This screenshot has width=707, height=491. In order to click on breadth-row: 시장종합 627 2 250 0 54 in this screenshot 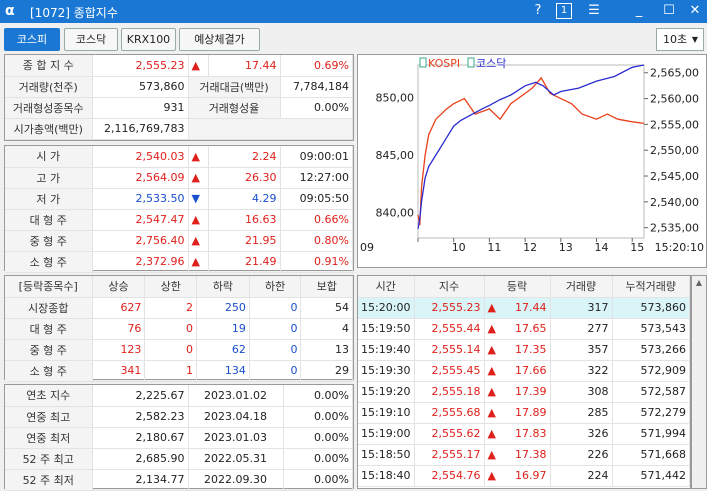, I will do `click(179, 308)`.